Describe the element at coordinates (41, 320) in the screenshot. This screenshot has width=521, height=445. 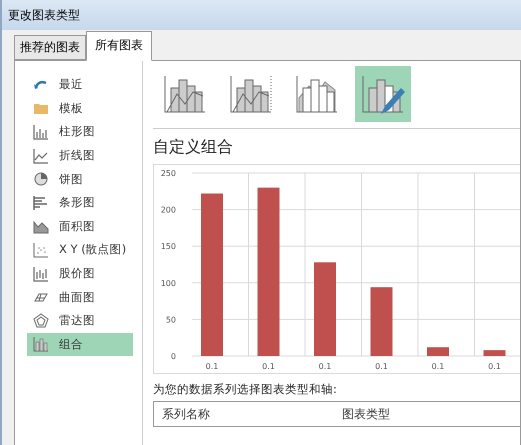
I see `radar-chart-icon` at that location.